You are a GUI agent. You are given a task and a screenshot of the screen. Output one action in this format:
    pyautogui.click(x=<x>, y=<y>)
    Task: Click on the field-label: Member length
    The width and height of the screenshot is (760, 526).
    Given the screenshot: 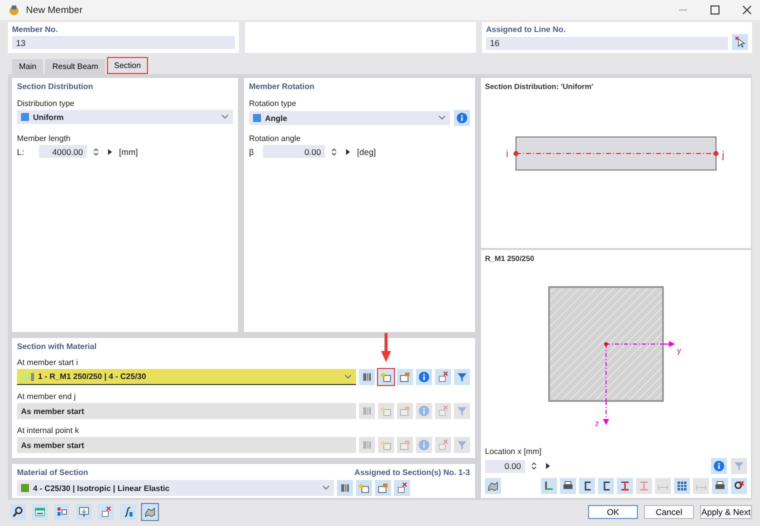 What is the action you would take?
    pyautogui.click(x=44, y=138)
    